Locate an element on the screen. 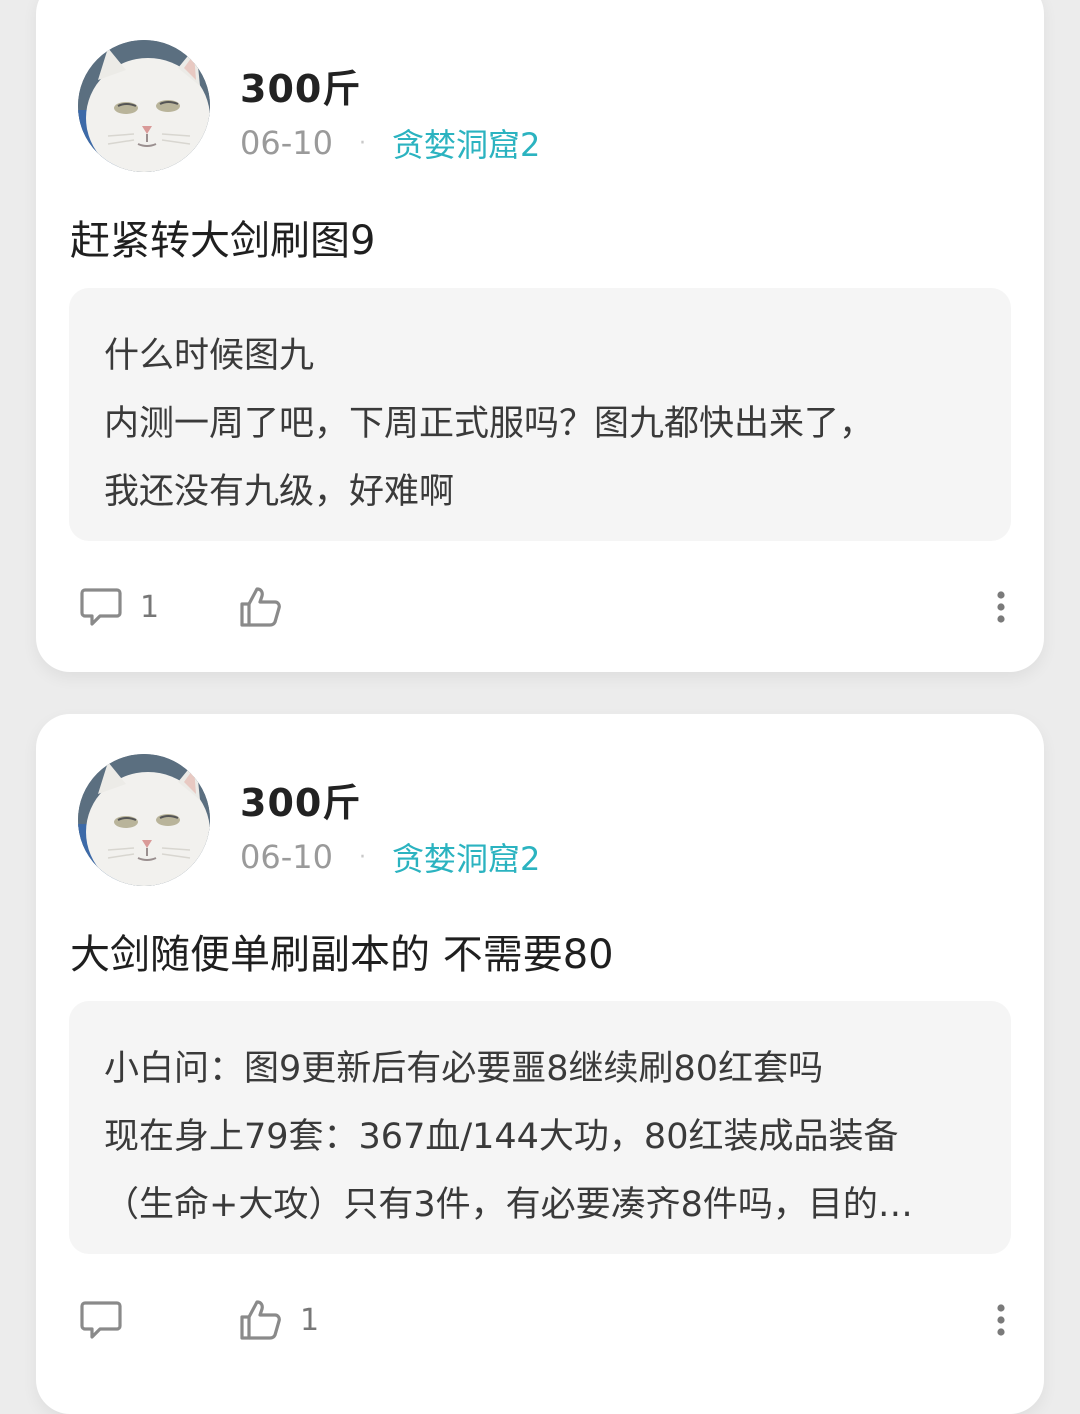 Image resolution: width=1080 pixels, height=1414 pixels. like-button: 1 is located at coordinates (278, 1320).